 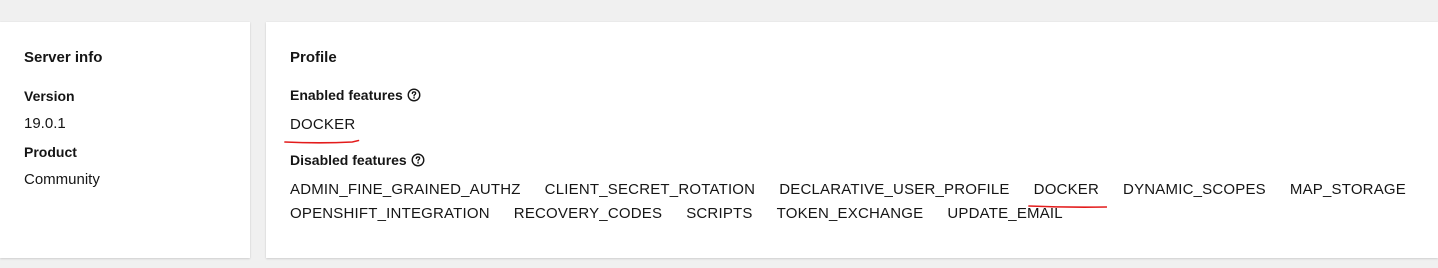 What do you see at coordinates (49, 96) in the screenshot?
I see `version-label: Version` at bounding box center [49, 96].